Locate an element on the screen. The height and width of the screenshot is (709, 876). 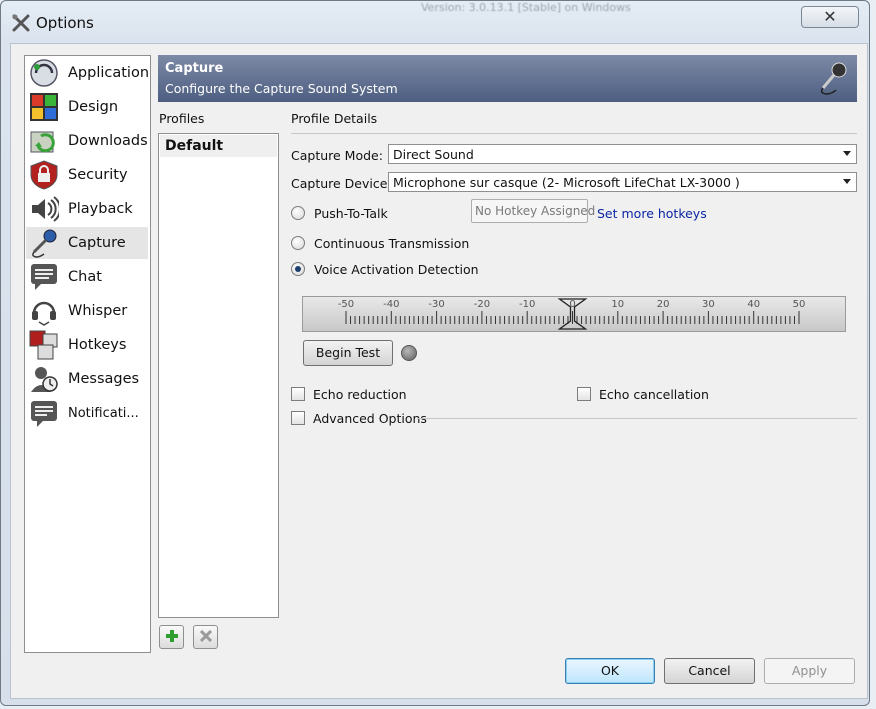
speaker-icon is located at coordinates (44, 209).